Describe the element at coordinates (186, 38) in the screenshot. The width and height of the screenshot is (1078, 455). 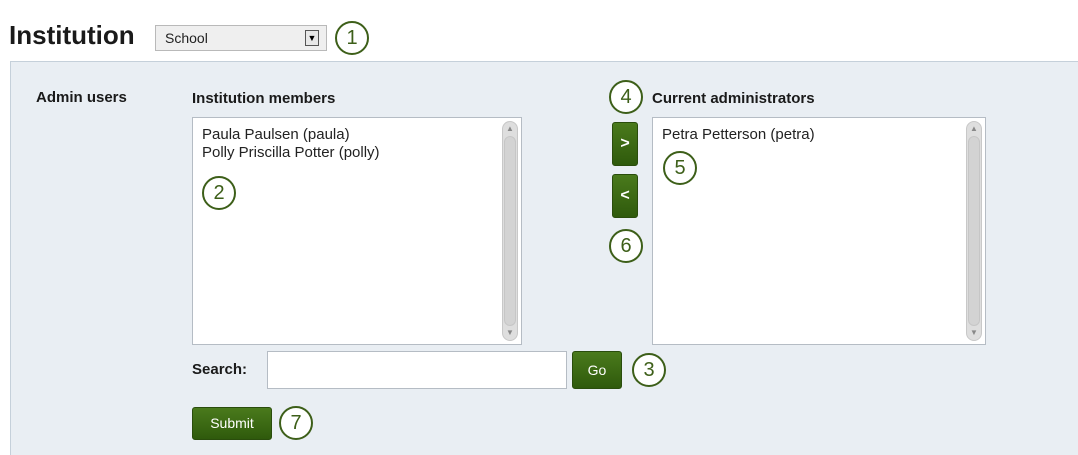
I see `institution-select-value: School` at that location.